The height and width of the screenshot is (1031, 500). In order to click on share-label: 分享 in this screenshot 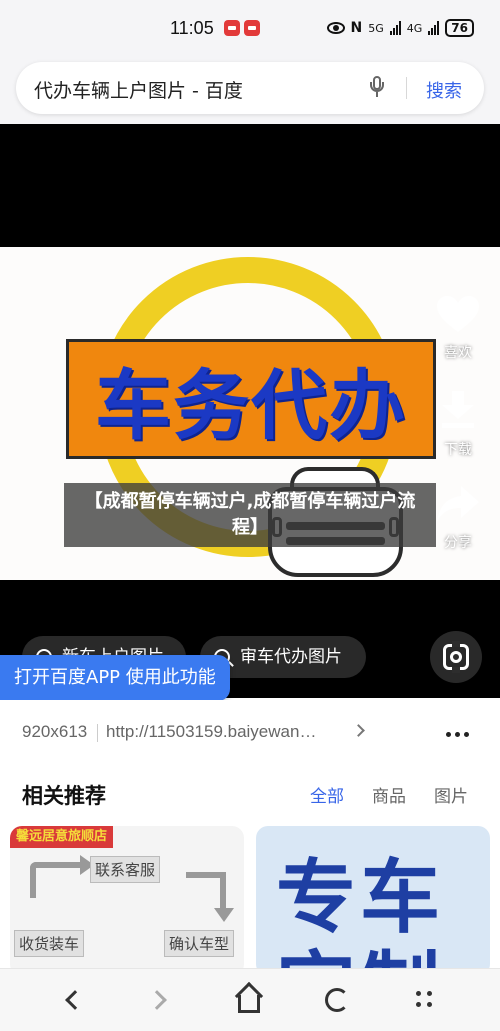, I will do `click(458, 543)`.